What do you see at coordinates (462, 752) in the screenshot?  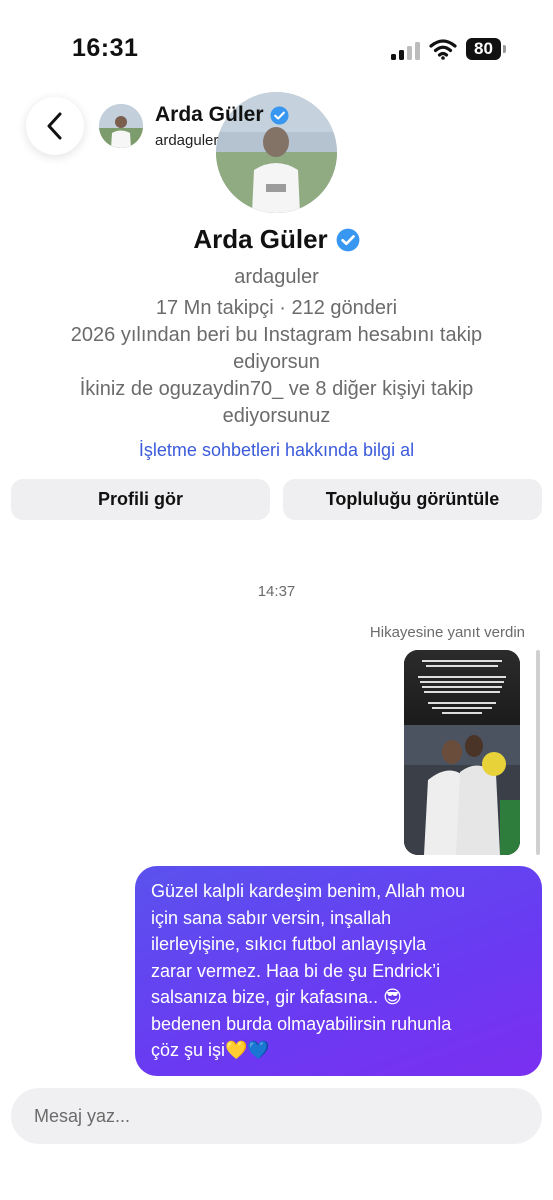 I see `story-thumbnail` at bounding box center [462, 752].